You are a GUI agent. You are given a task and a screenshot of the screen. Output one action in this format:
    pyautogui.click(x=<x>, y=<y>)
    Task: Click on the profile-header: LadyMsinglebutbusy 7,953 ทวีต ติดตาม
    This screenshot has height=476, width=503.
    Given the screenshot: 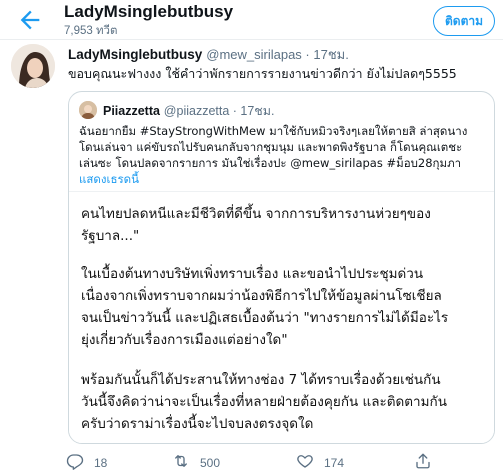 What is the action you would take?
    pyautogui.click(x=251, y=20)
    